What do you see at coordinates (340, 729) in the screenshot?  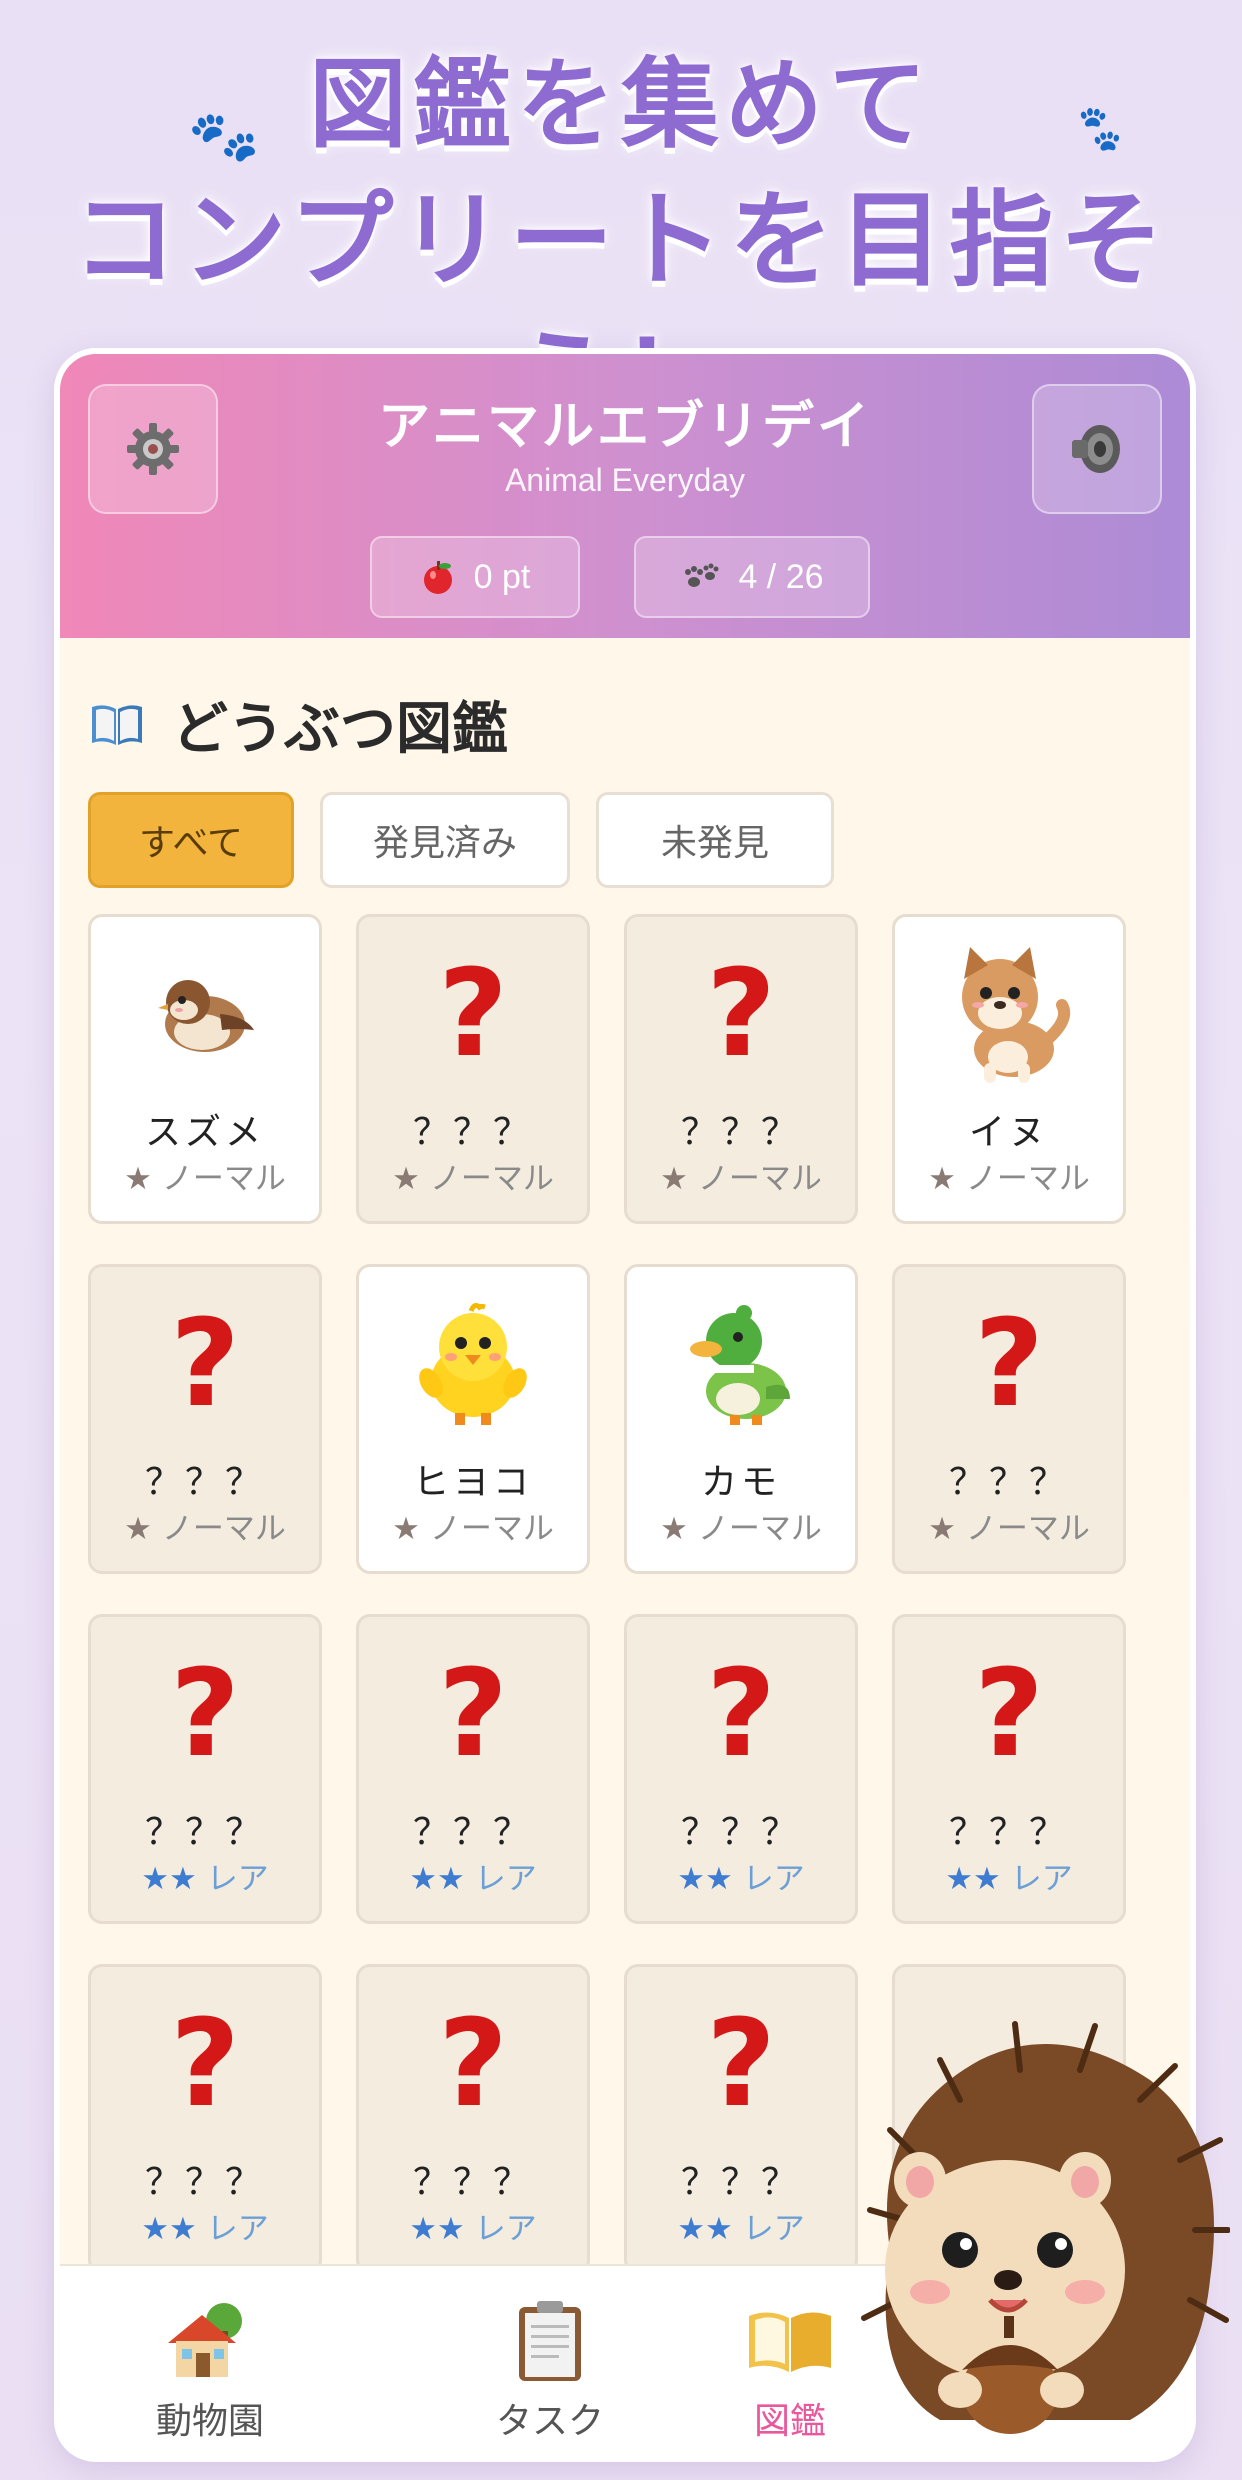 I see `section-title-text: どうぶつ図鑑` at bounding box center [340, 729].